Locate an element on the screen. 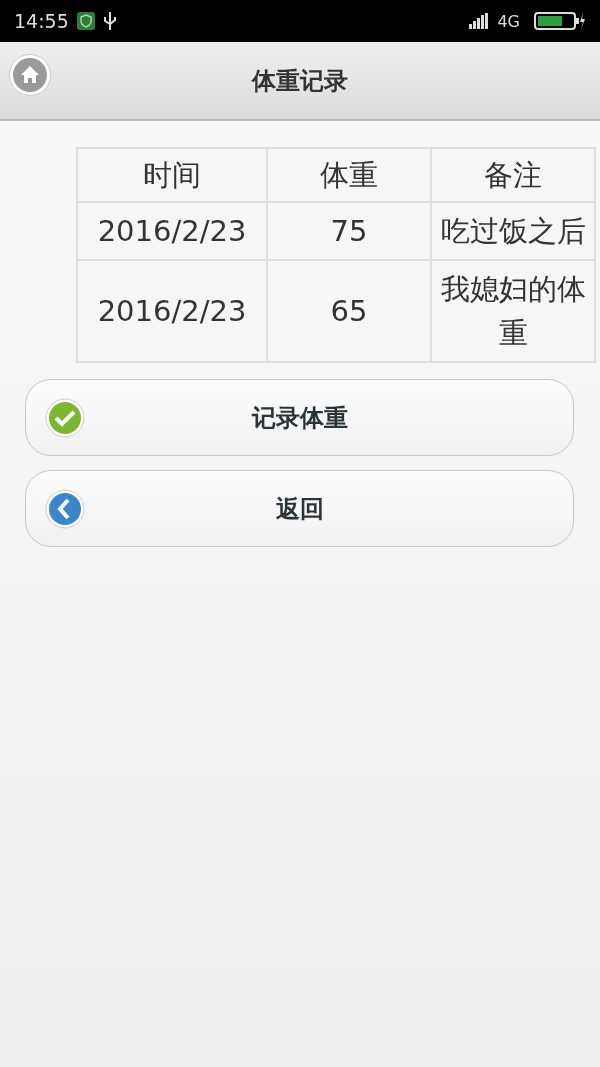 The image size is (600, 1067). table-cell: 我媳妇的体重 is located at coordinates (513, 311).